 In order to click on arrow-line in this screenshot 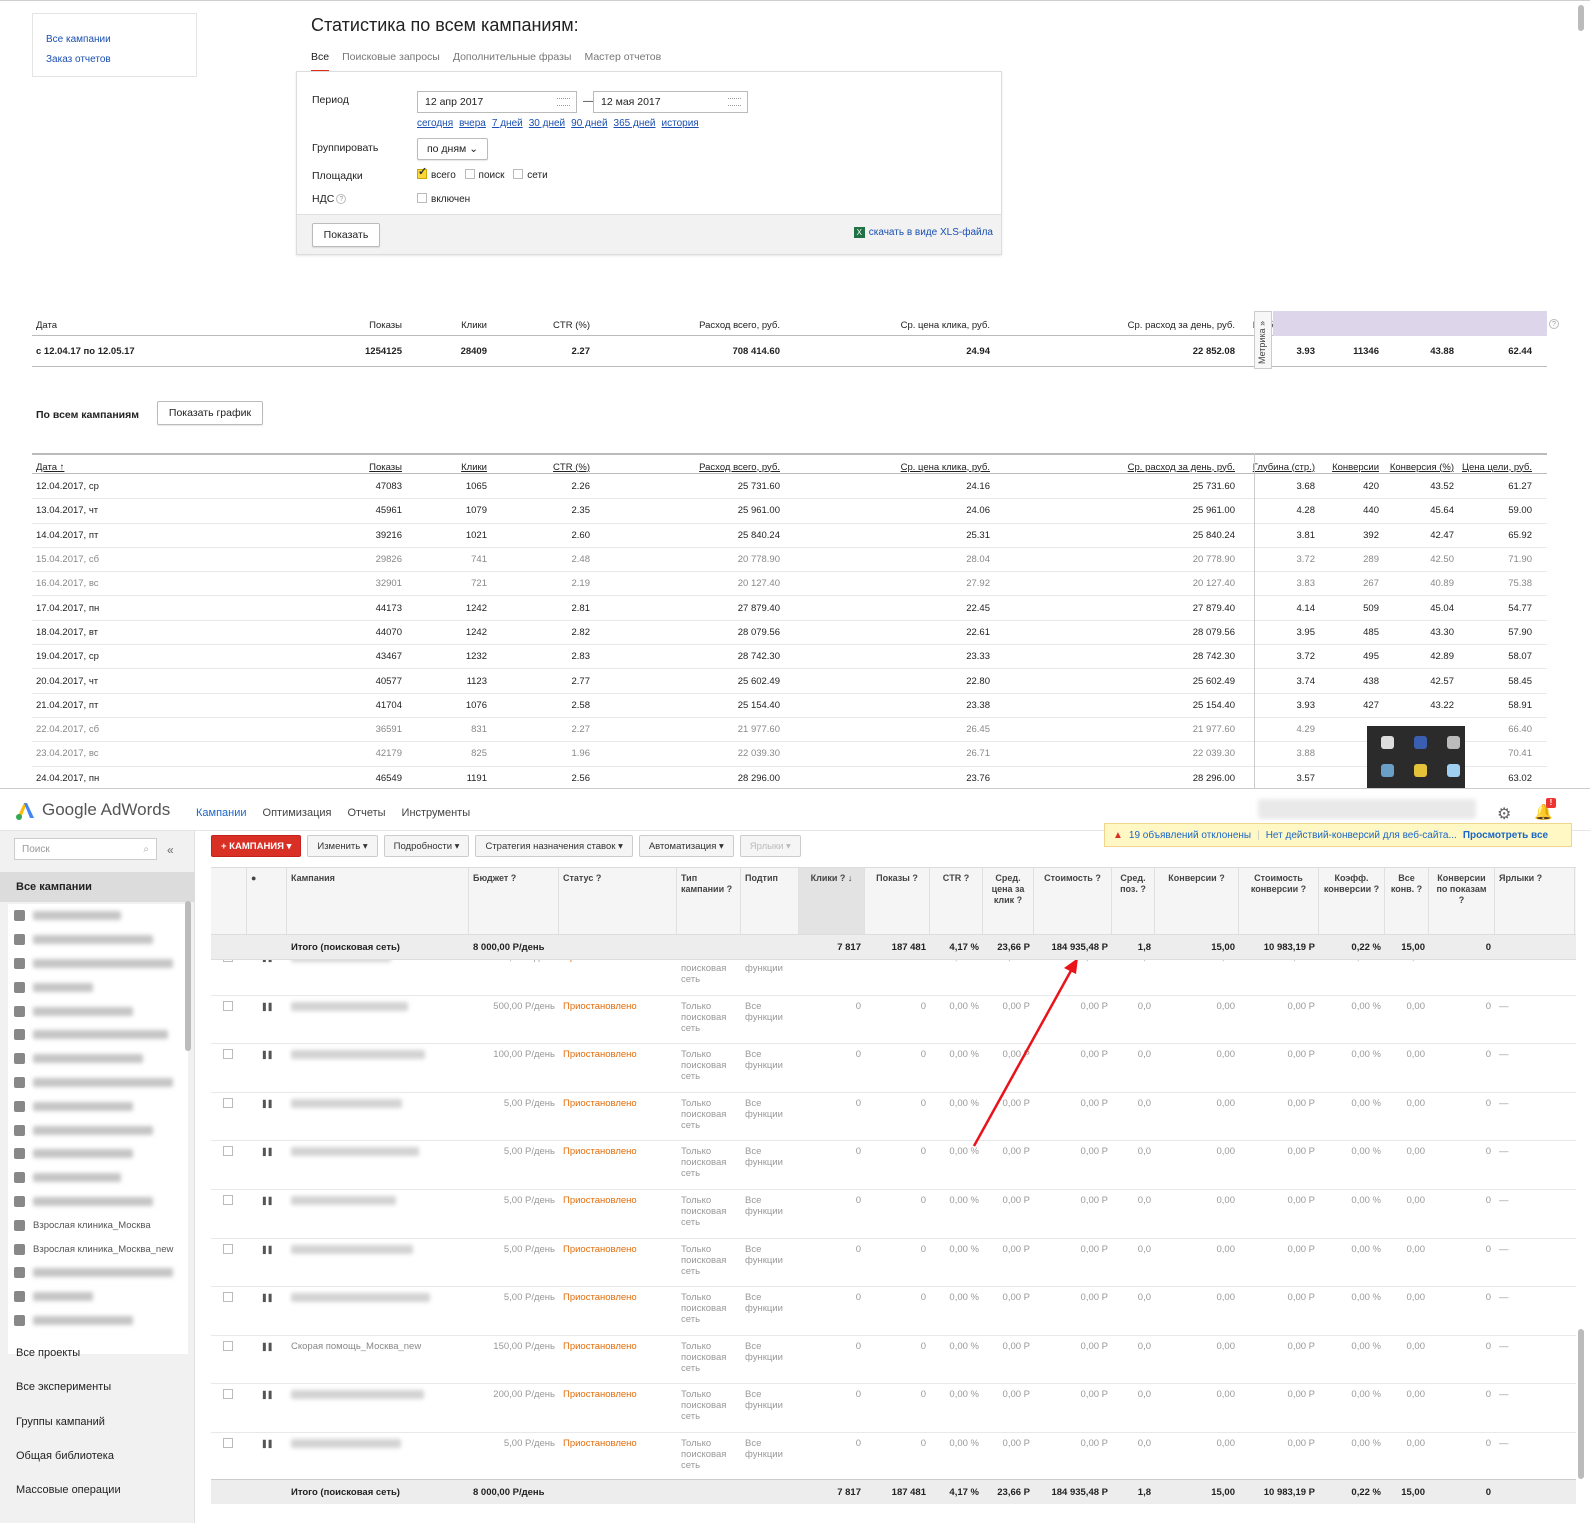, I will do `click(1023, 1056)`.